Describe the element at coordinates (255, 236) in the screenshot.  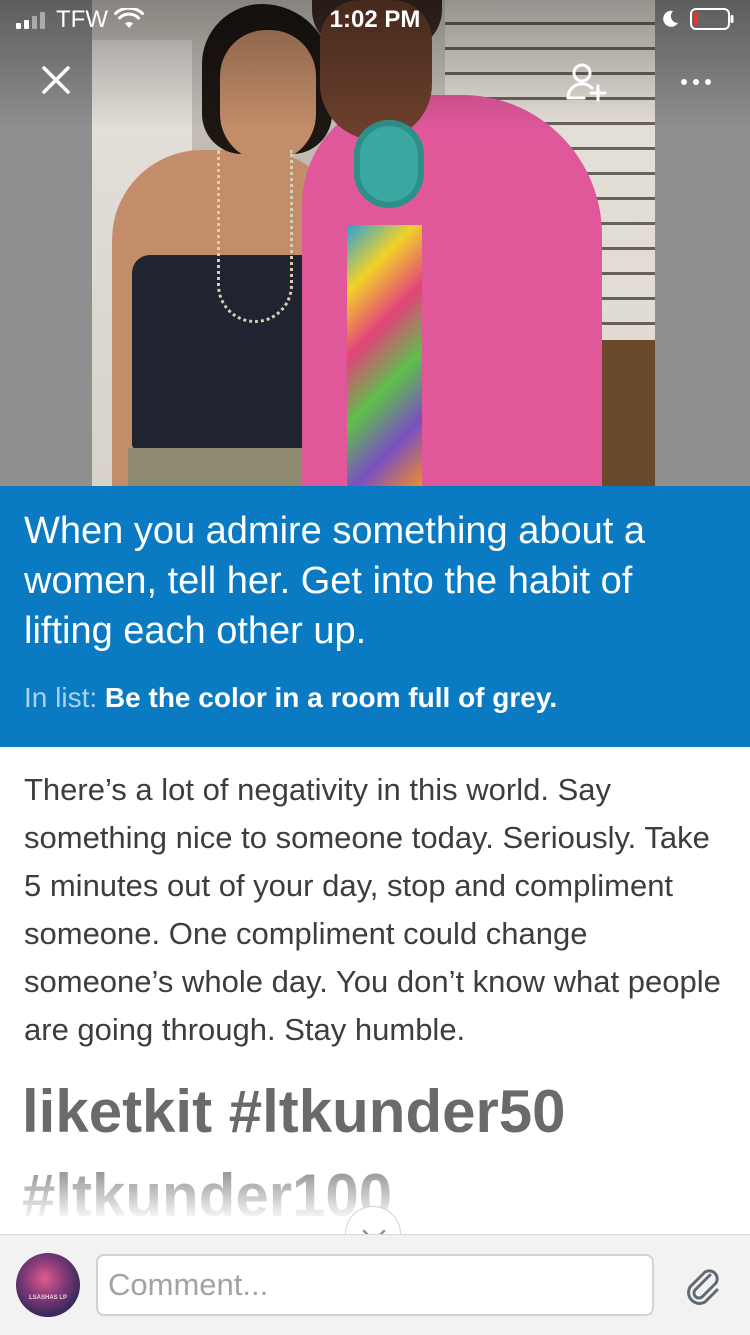
I see `photo-necklace-left` at that location.